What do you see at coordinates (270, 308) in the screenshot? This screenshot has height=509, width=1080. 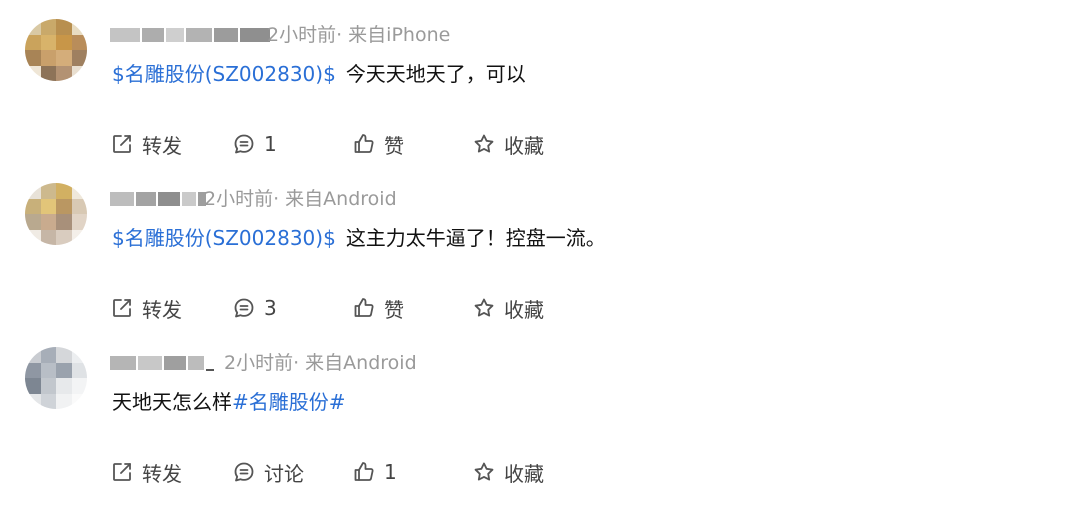 I see `comment-count: 3` at bounding box center [270, 308].